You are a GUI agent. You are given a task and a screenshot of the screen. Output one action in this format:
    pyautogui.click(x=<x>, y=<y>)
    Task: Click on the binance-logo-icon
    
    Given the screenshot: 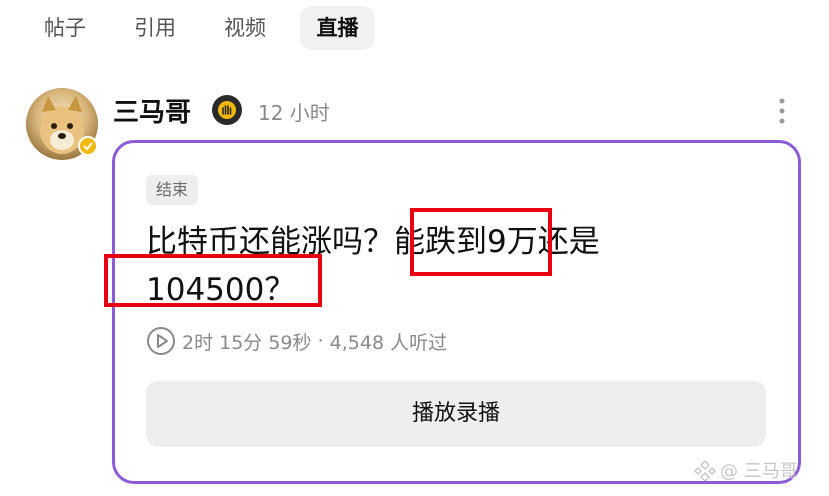 What is the action you would take?
    pyautogui.click(x=705, y=470)
    